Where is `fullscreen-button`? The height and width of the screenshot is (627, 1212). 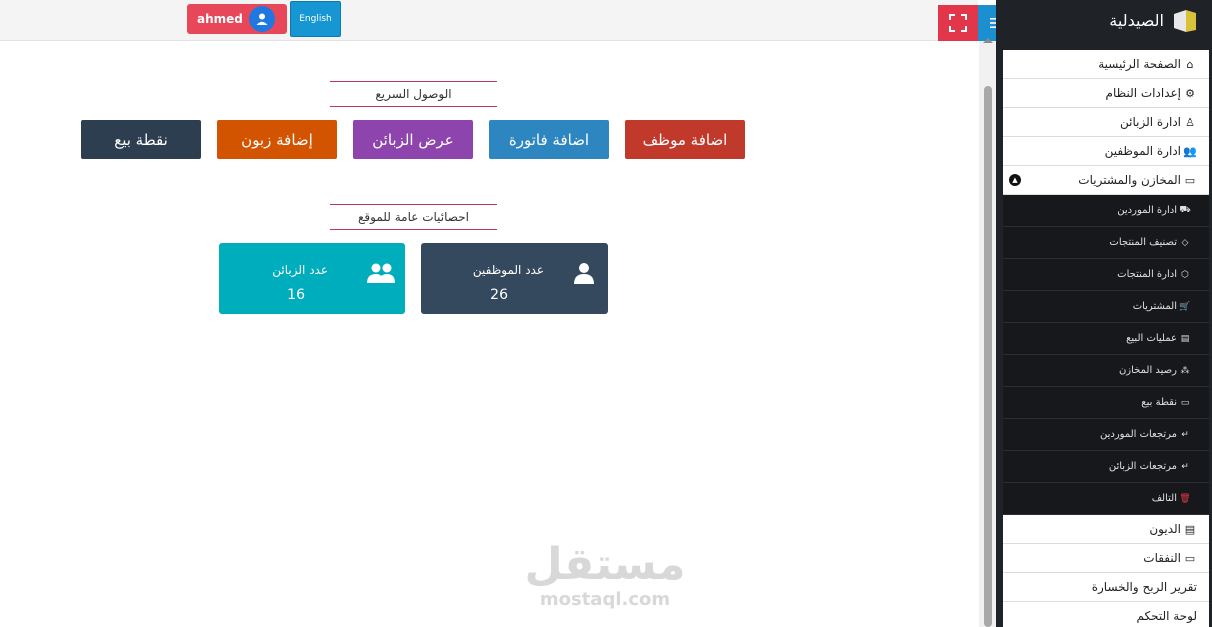 fullscreen-button is located at coordinates (958, 23).